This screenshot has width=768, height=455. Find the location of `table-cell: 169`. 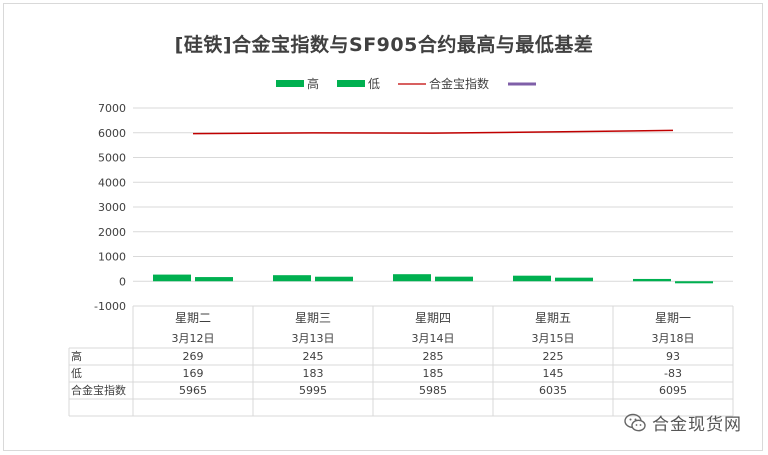

table-cell: 169 is located at coordinates (193, 373).